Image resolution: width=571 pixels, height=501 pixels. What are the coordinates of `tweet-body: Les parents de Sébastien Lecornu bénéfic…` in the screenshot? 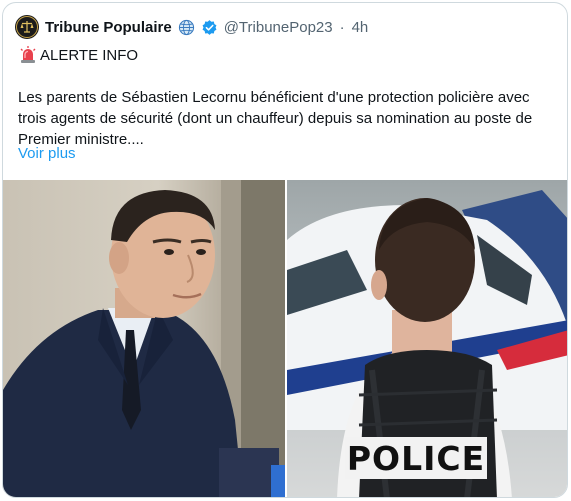 It's located at (275, 118).